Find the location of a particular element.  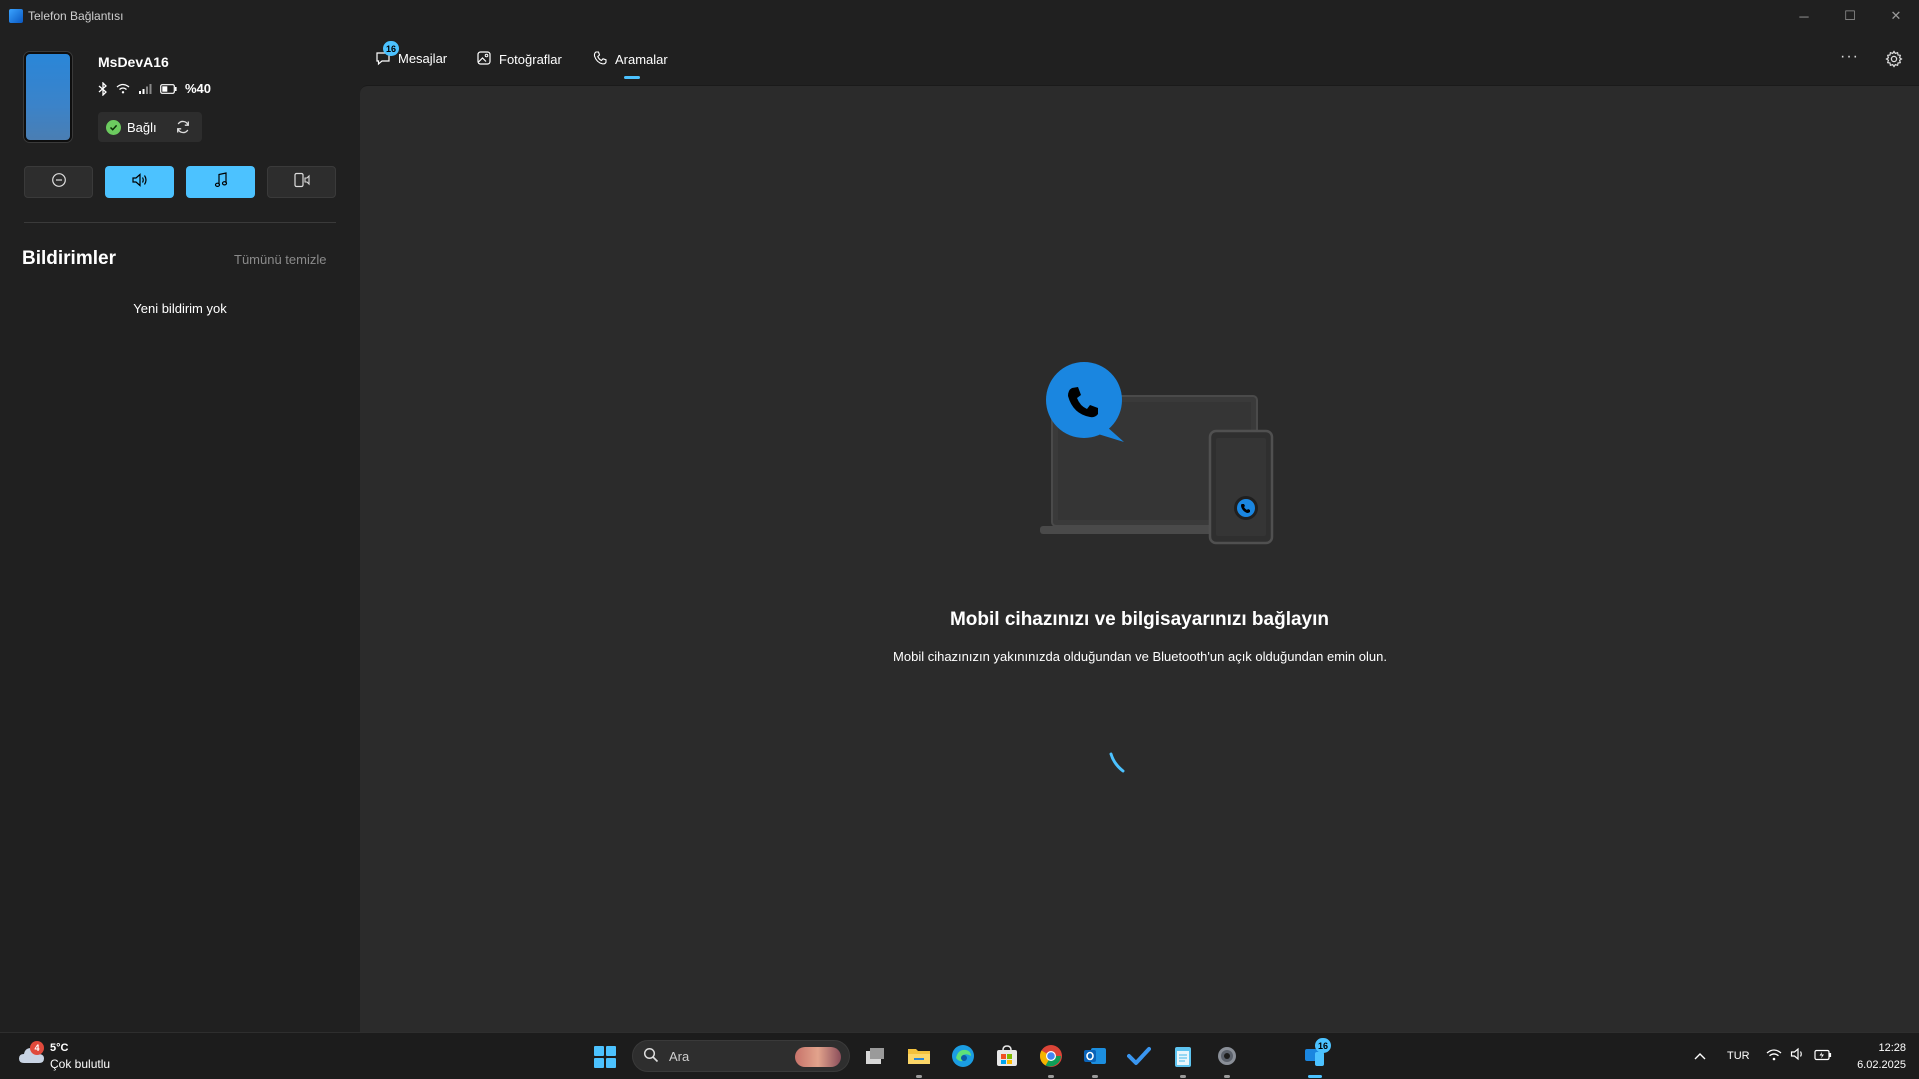

messages-icon: 16 is located at coordinates (387, 53).